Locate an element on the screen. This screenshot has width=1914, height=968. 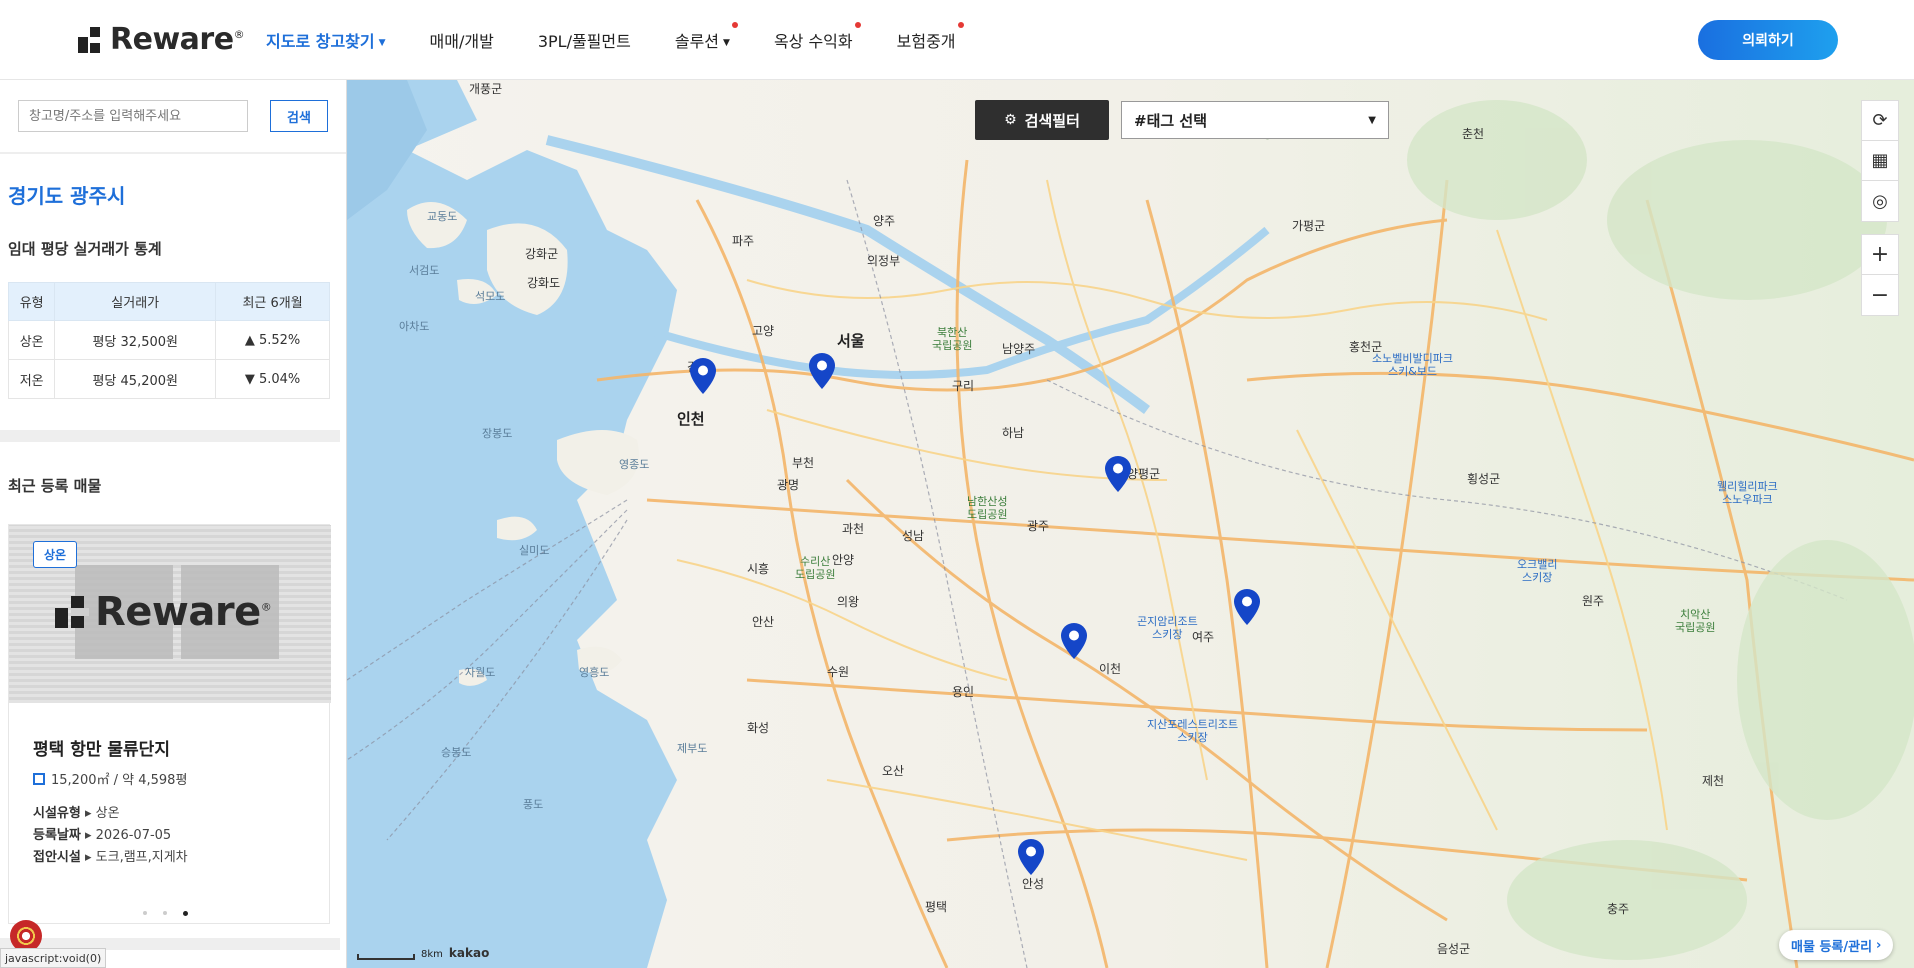
table-row: 저온 평당 45,200원 ▼ 5.04% is located at coordinates (168, 379).